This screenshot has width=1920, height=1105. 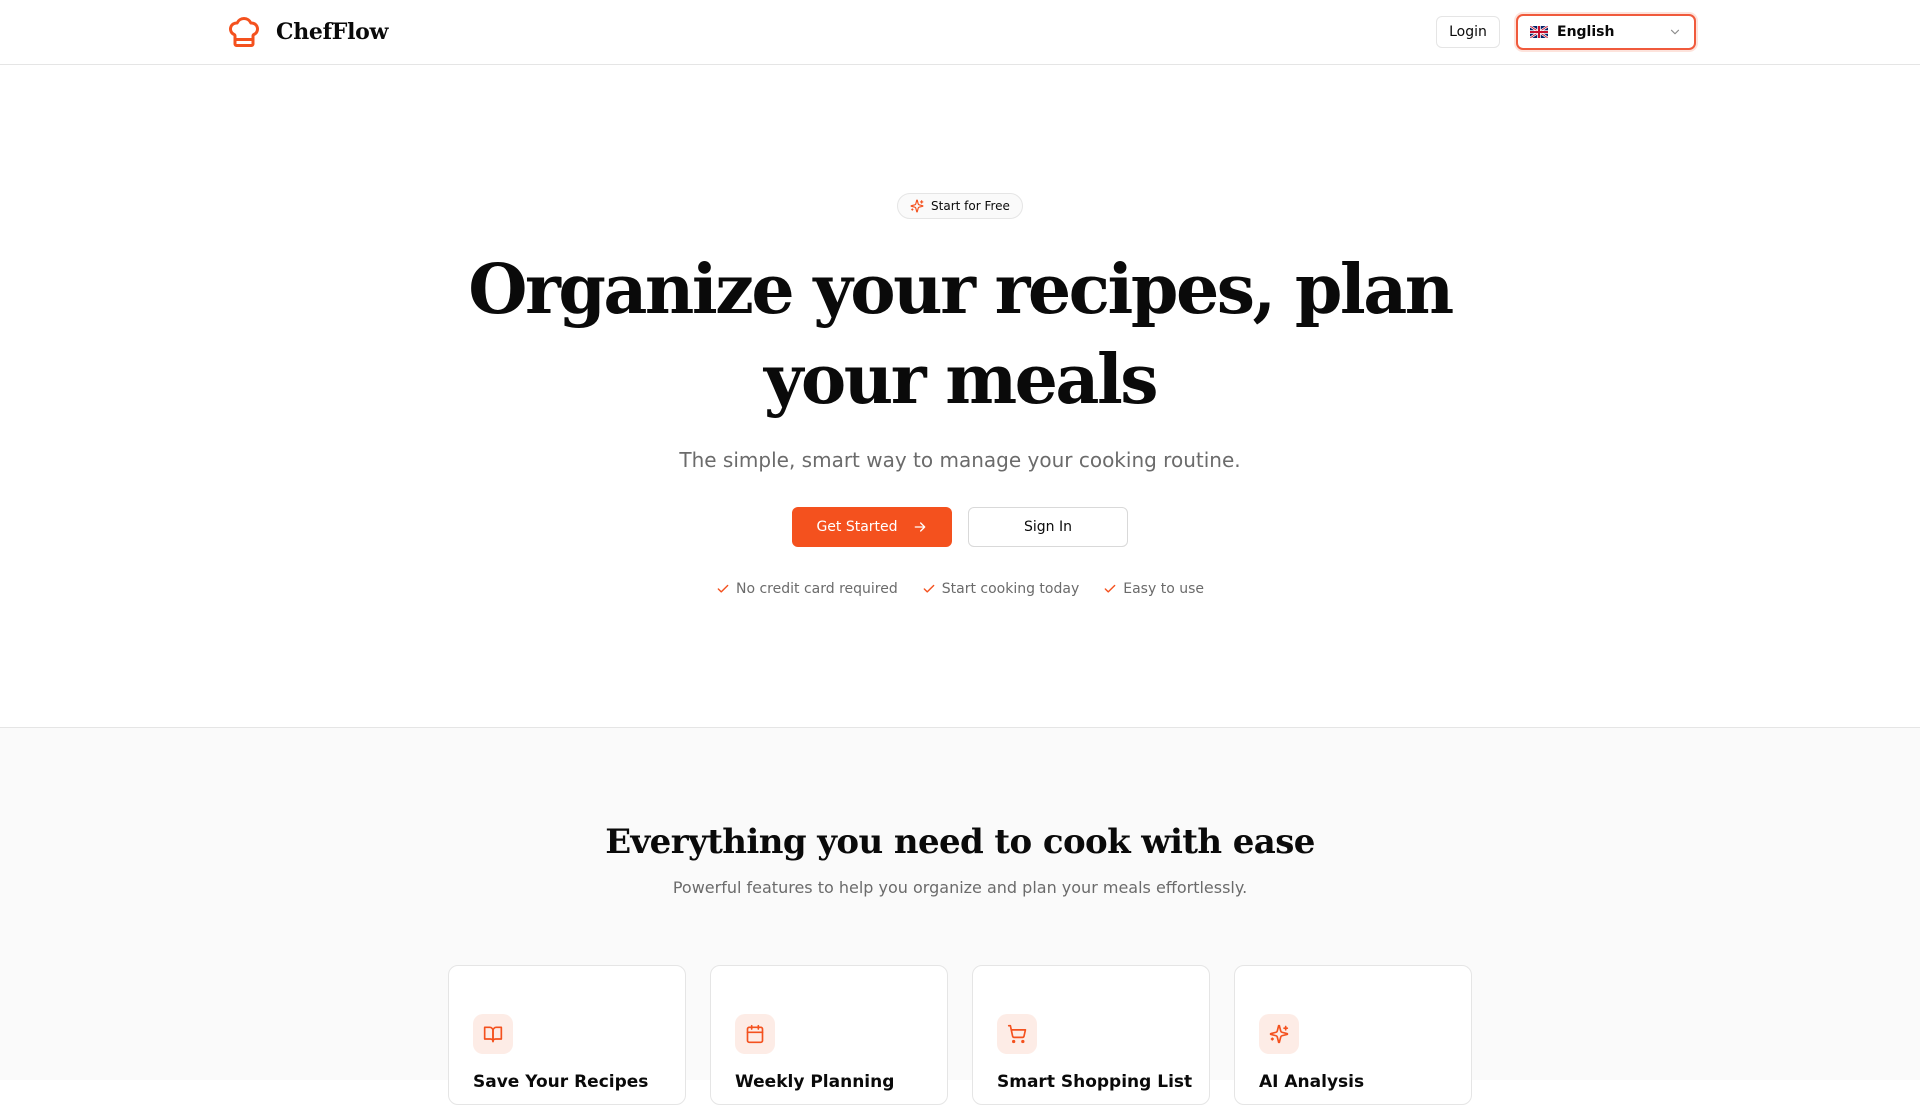 I want to click on shopping-cart-icon, so click(x=1017, y=1034).